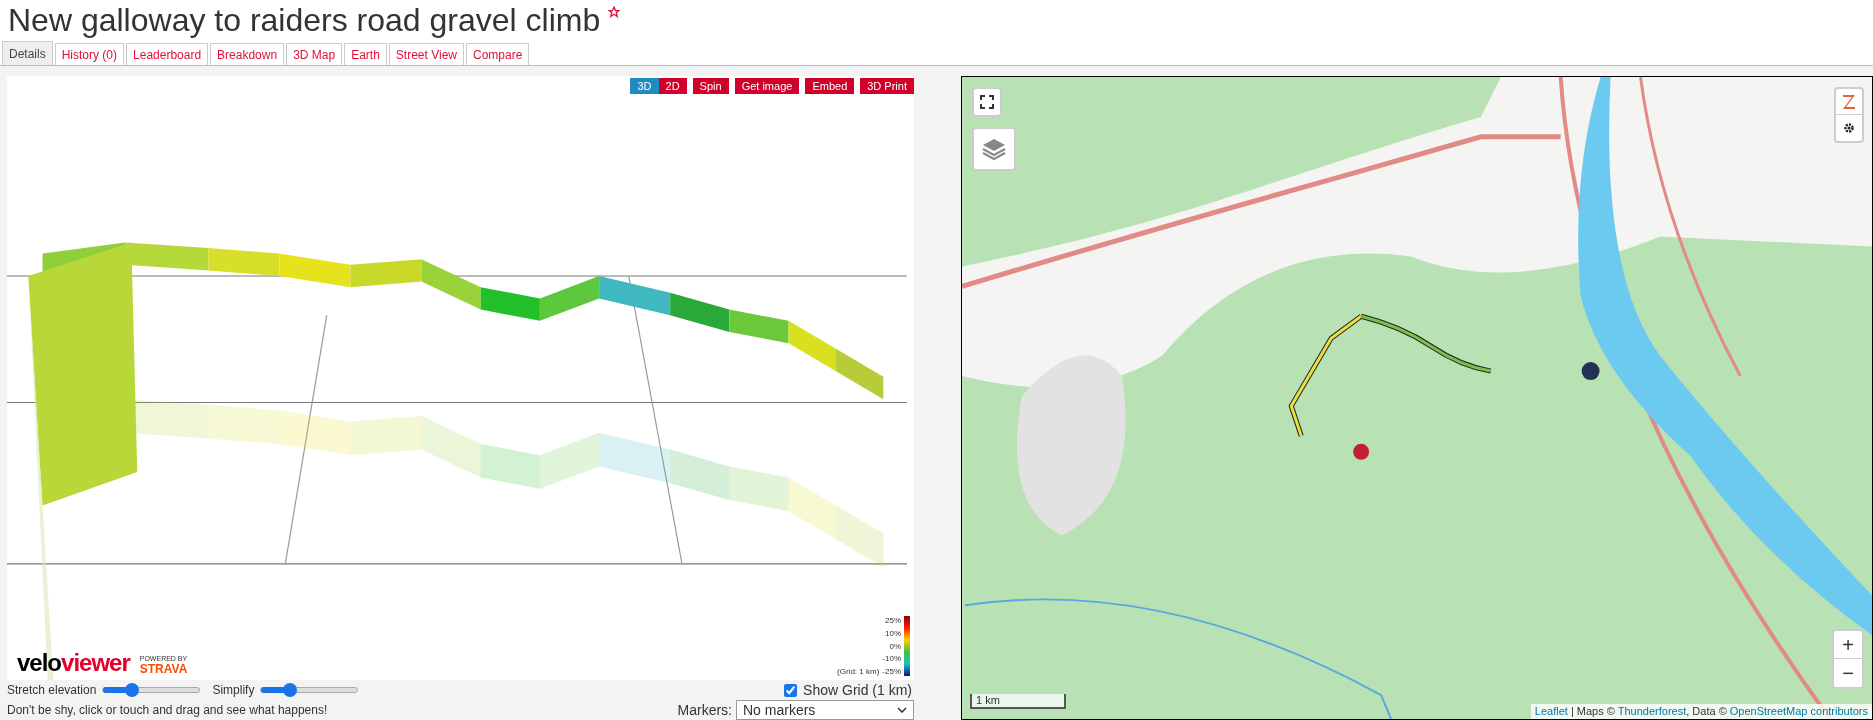 Image resolution: width=1873 pixels, height=720 pixels. I want to click on markers-label: Markers:, so click(704, 710).